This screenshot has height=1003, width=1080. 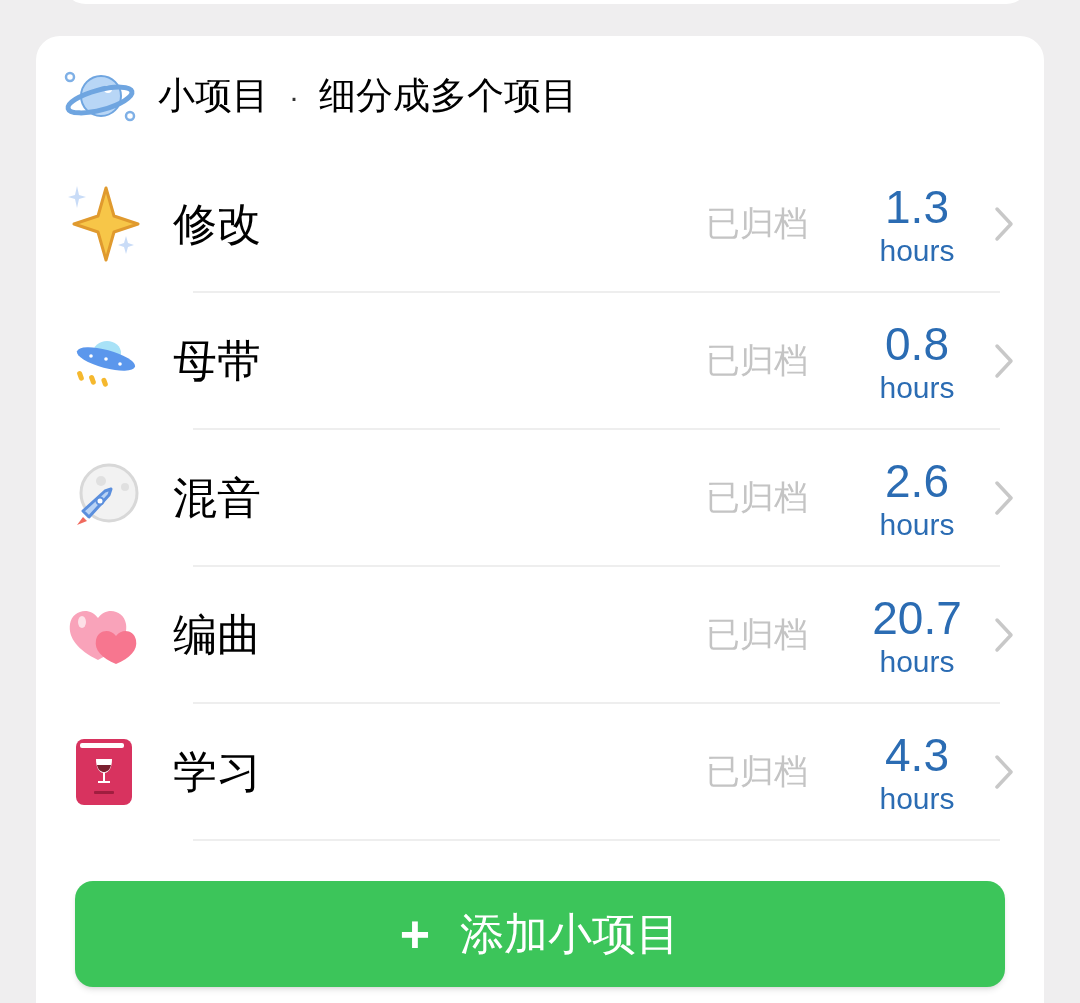 What do you see at coordinates (540, 223) in the screenshot?
I see `project-row: 修改 已归档 1.3 hours` at bounding box center [540, 223].